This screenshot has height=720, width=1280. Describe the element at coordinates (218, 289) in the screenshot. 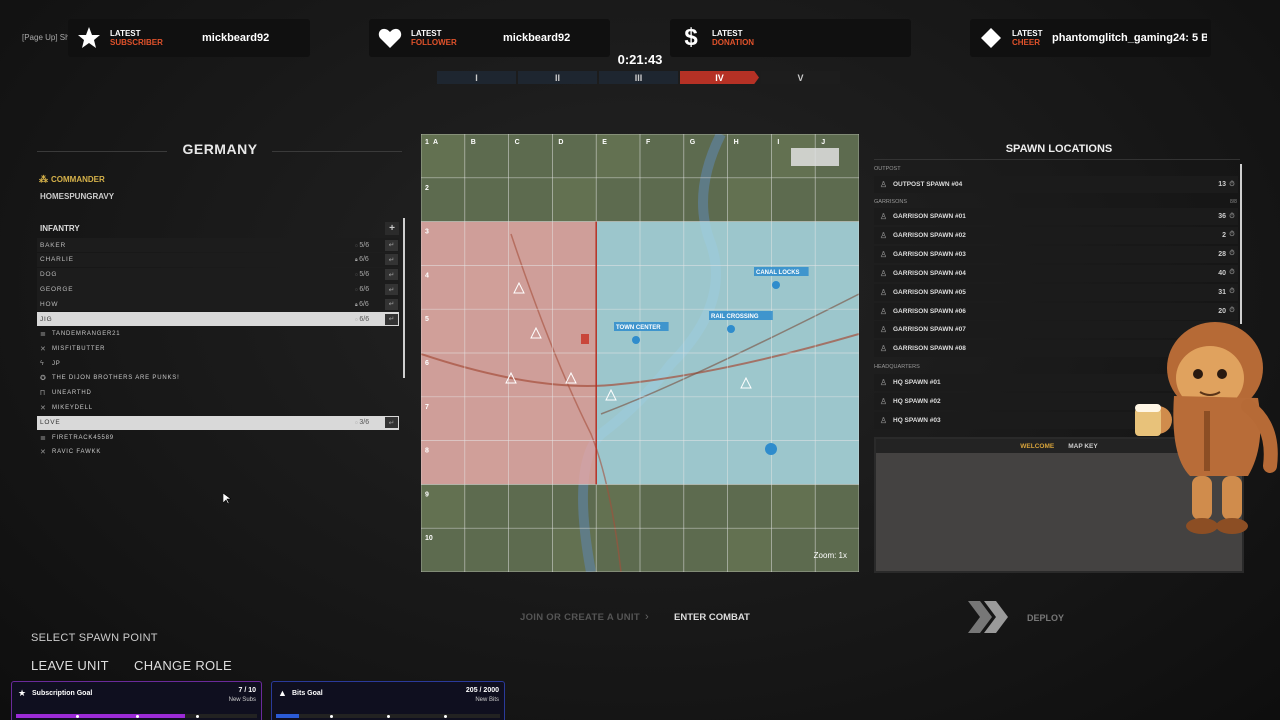

I see `unit-row: GEORGE ◌ 6/6 ↵` at that location.